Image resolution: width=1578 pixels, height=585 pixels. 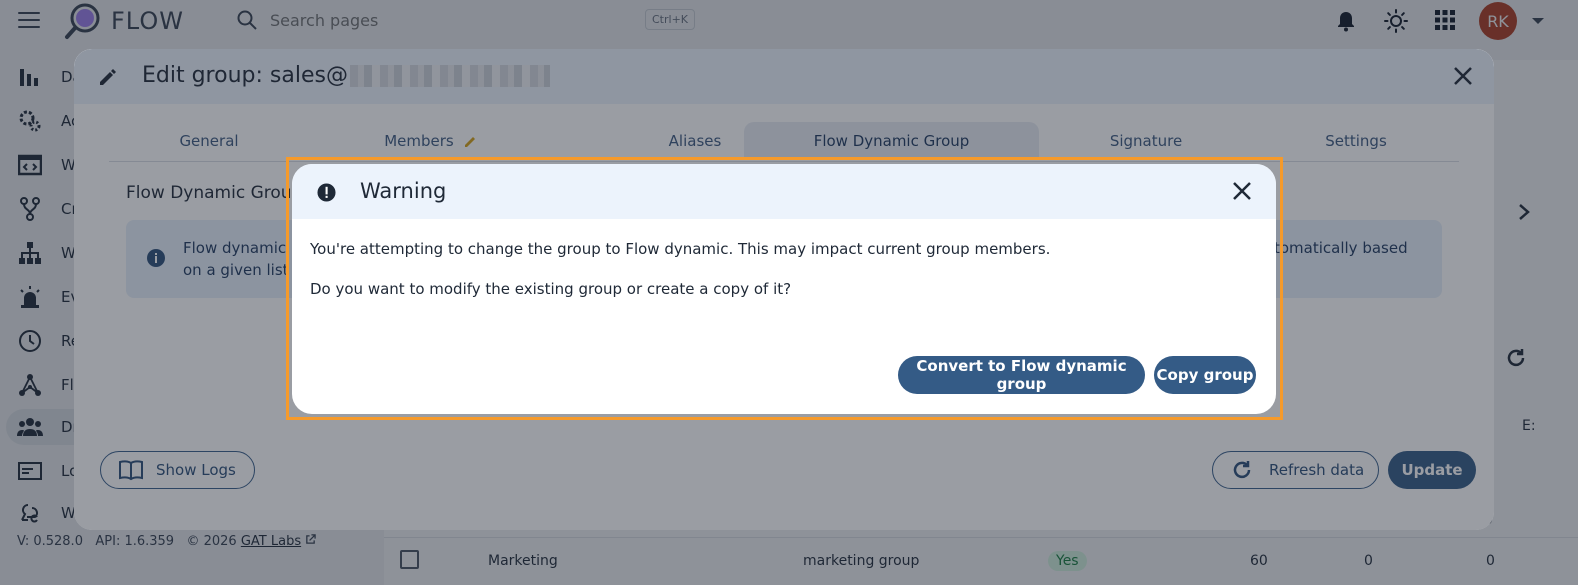 I want to click on warning-title: Warning, so click(x=403, y=191).